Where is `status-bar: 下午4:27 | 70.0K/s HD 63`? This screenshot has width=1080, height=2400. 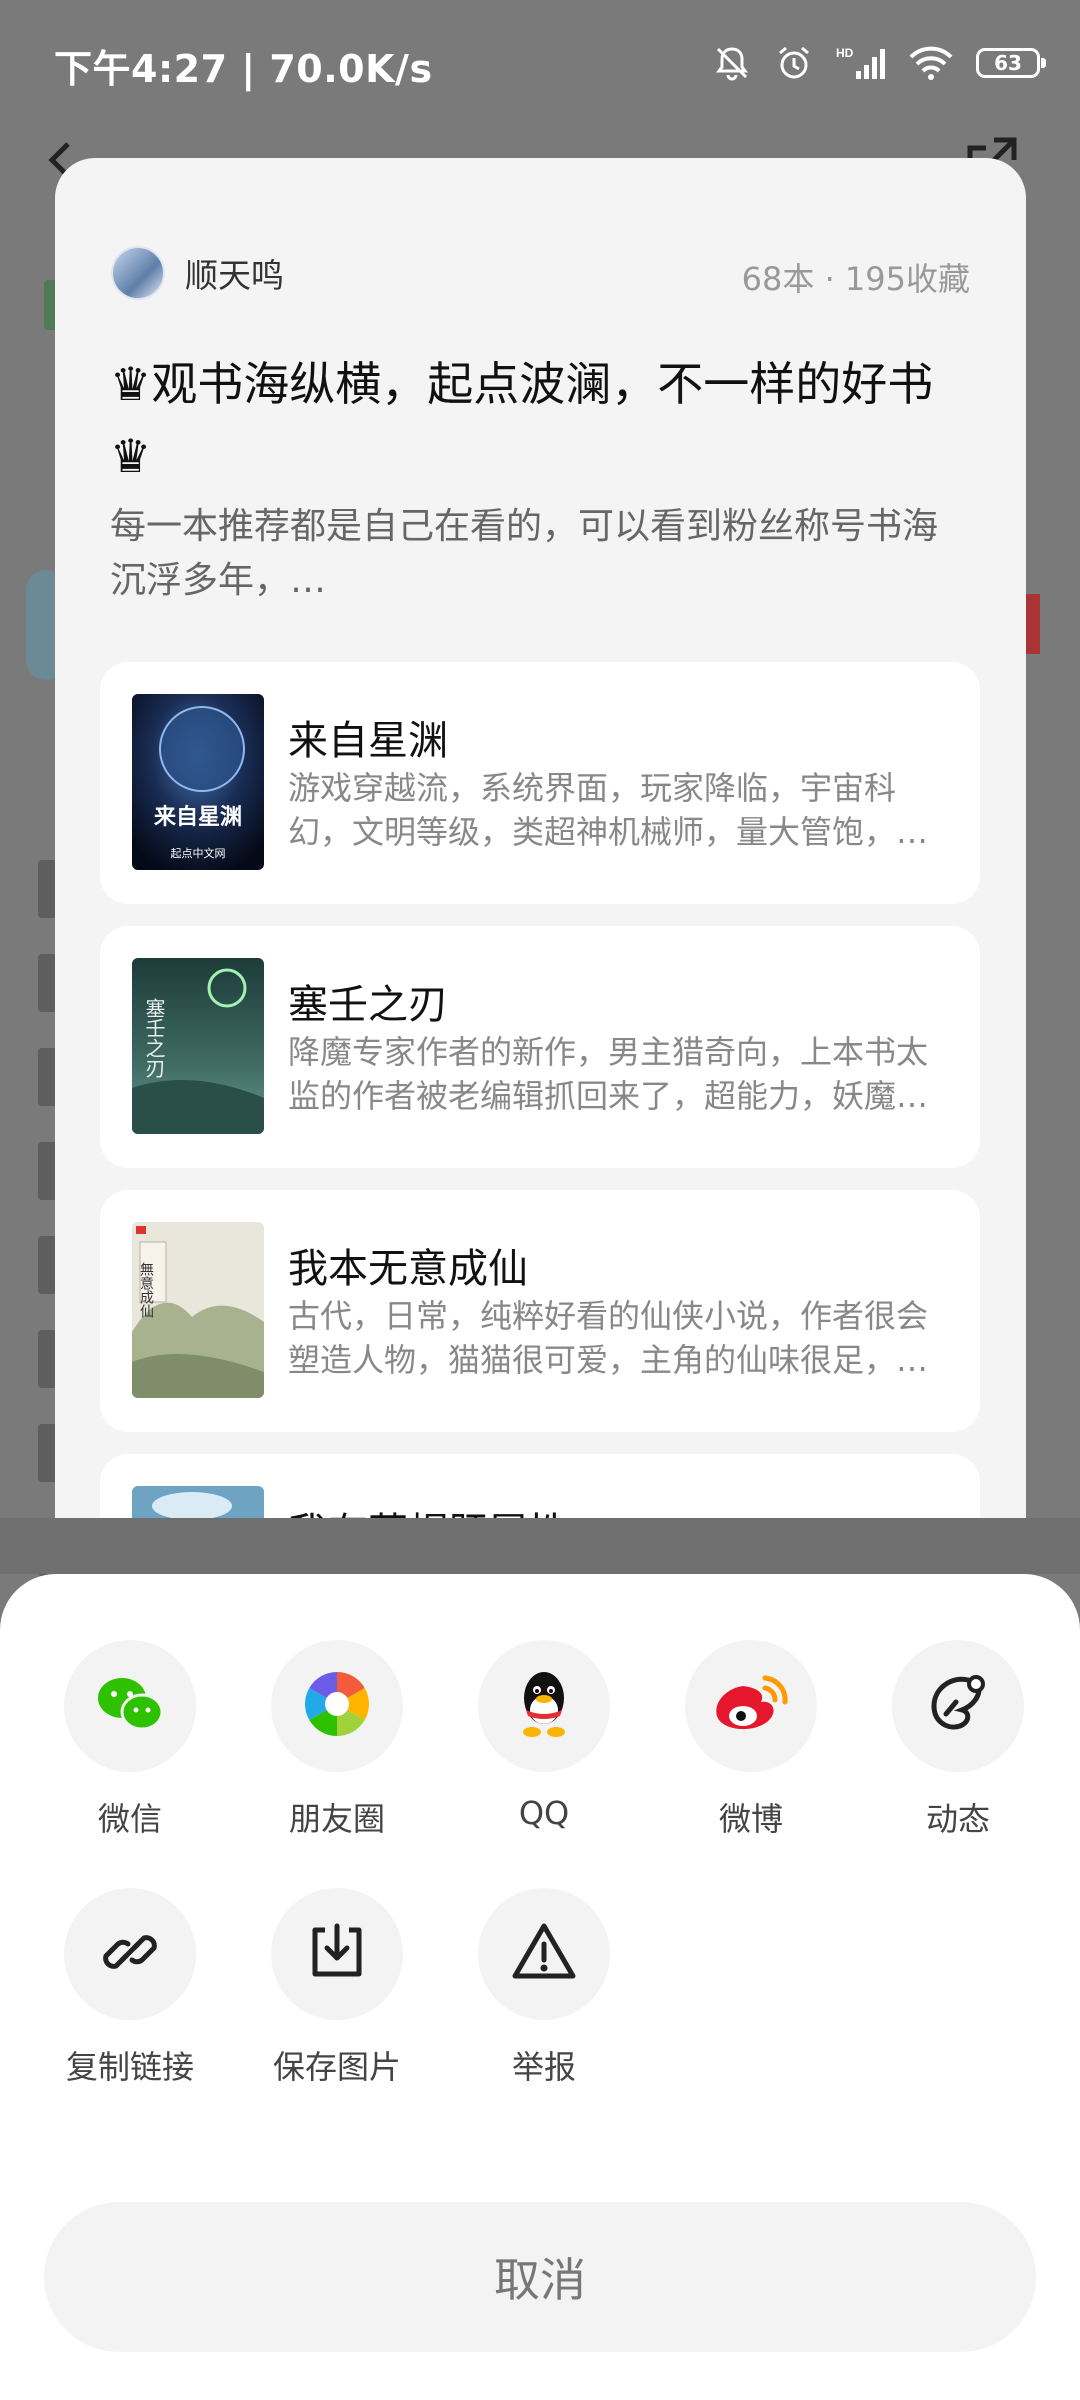
status-bar: 下午4:27 | 70.0K/s HD 63 is located at coordinates (540, 65).